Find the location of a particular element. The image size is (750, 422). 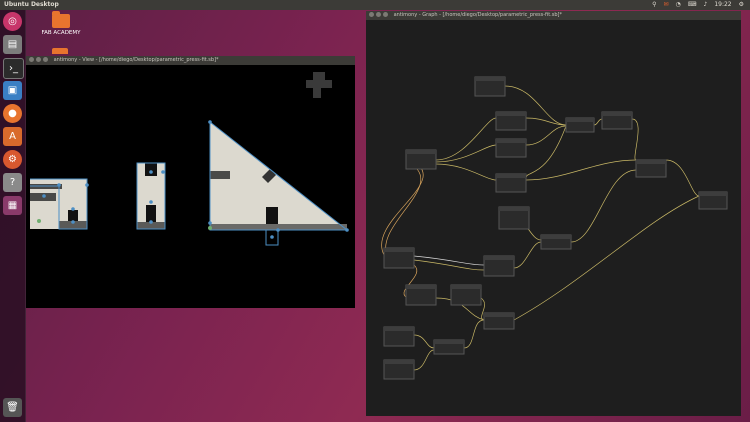

mail-icon: ✉ is located at coordinates (666, 5).